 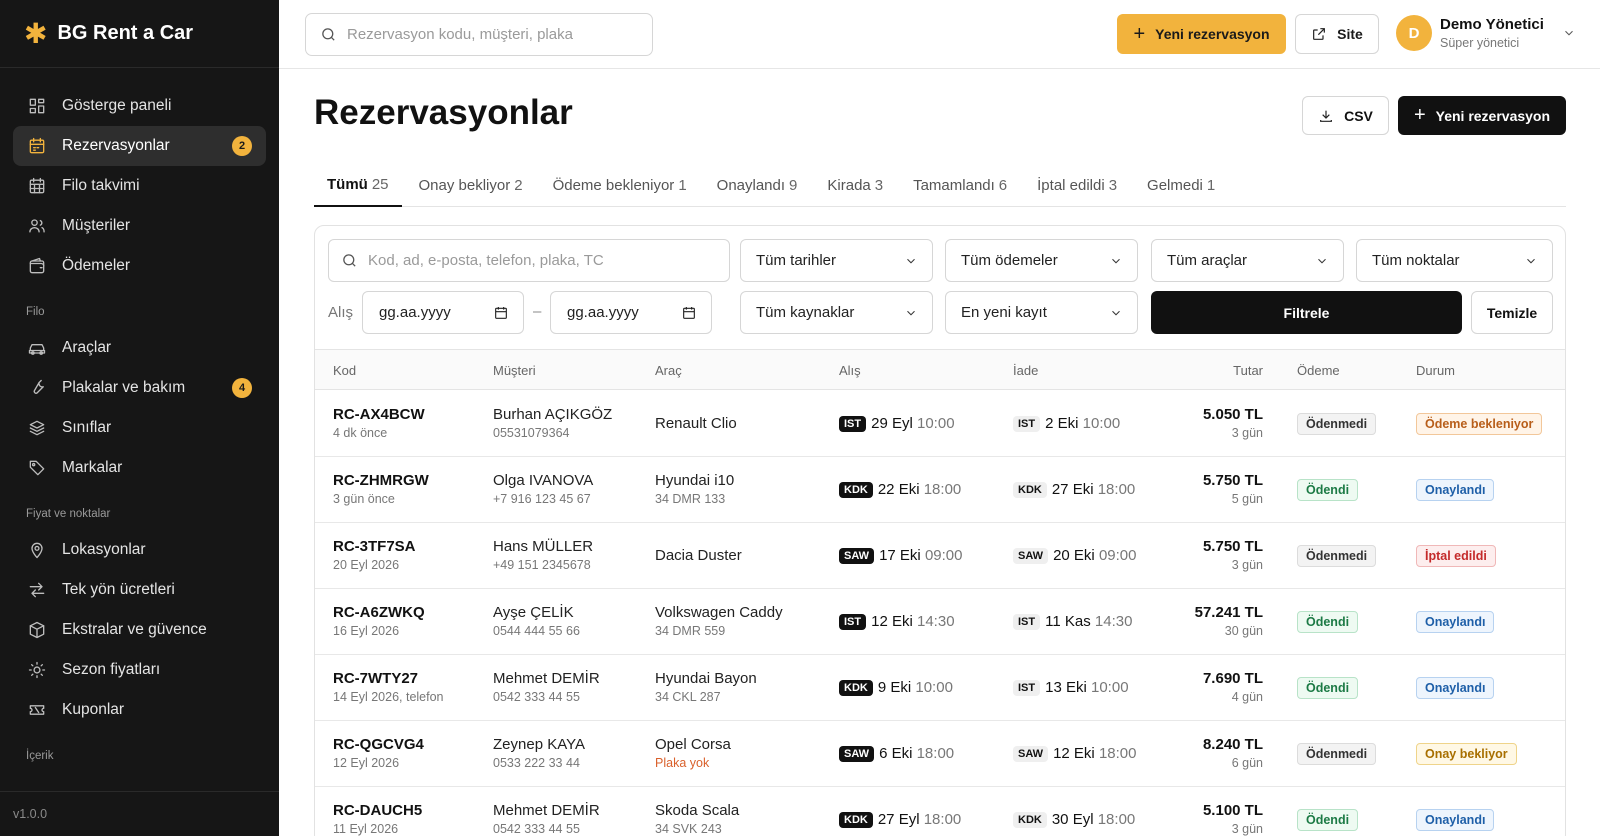 What do you see at coordinates (37, 348) in the screenshot?
I see `car-icon` at bounding box center [37, 348].